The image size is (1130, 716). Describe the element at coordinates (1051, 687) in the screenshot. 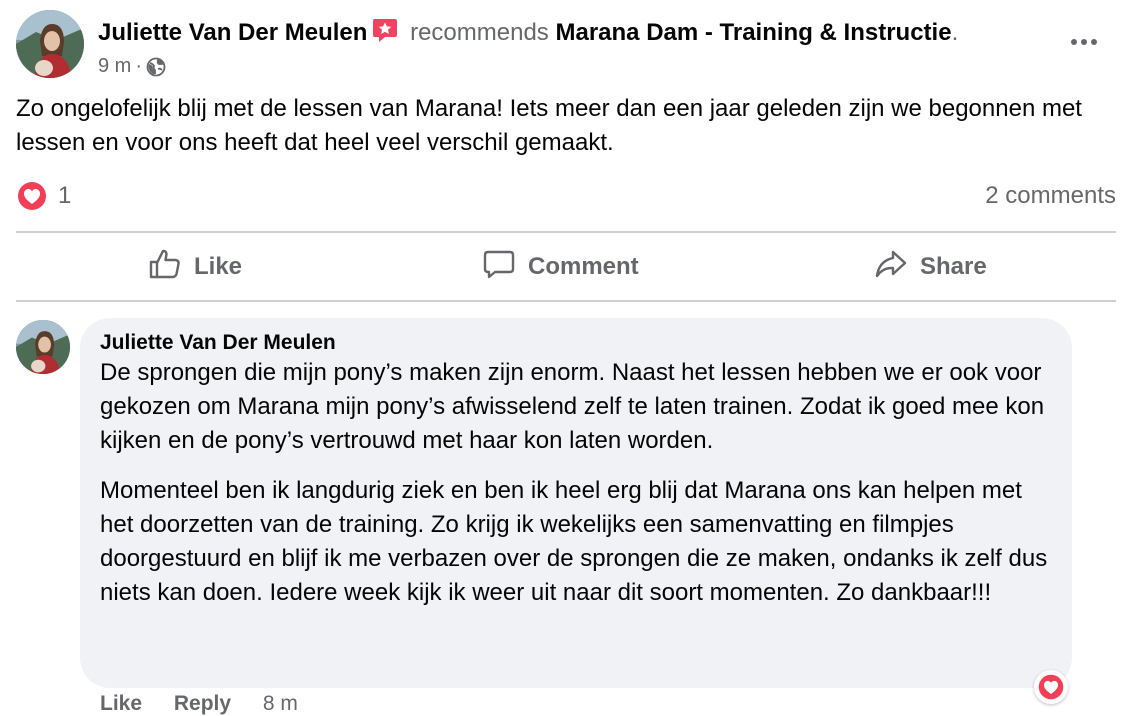

I see `comment-heart-reaction-icon` at that location.